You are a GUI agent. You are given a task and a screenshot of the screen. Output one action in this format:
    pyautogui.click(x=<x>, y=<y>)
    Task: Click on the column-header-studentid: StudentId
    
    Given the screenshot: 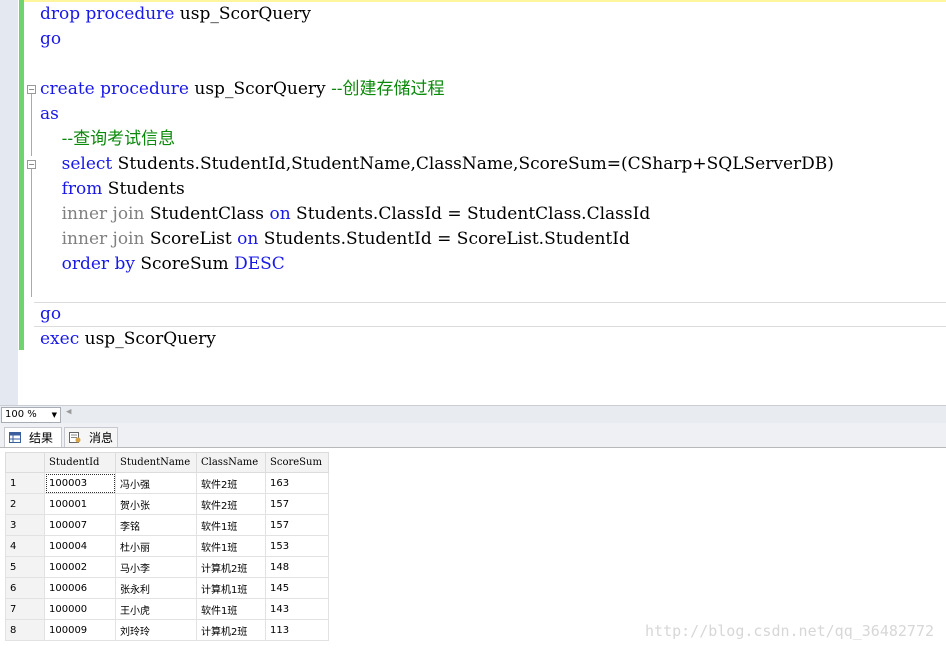 What is the action you would take?
    pyautogui.click(x=80, y=462)
    